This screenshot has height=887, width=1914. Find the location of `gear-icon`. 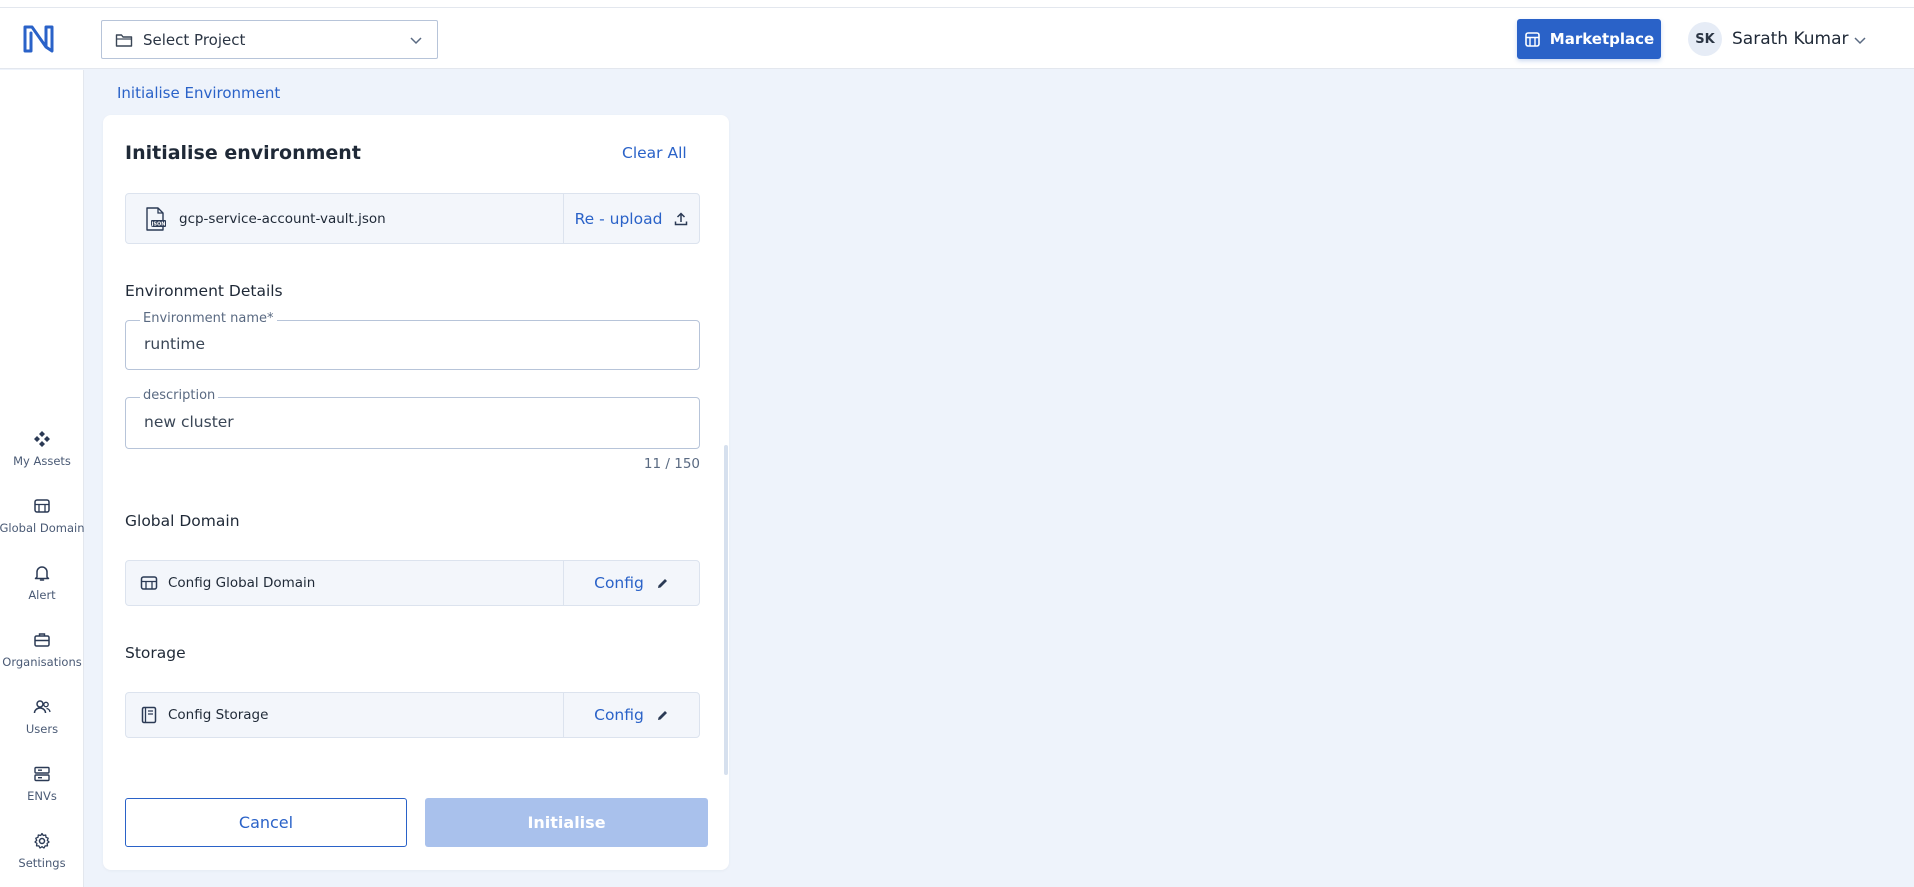

gear-icon is located at coordinates (42, 840).